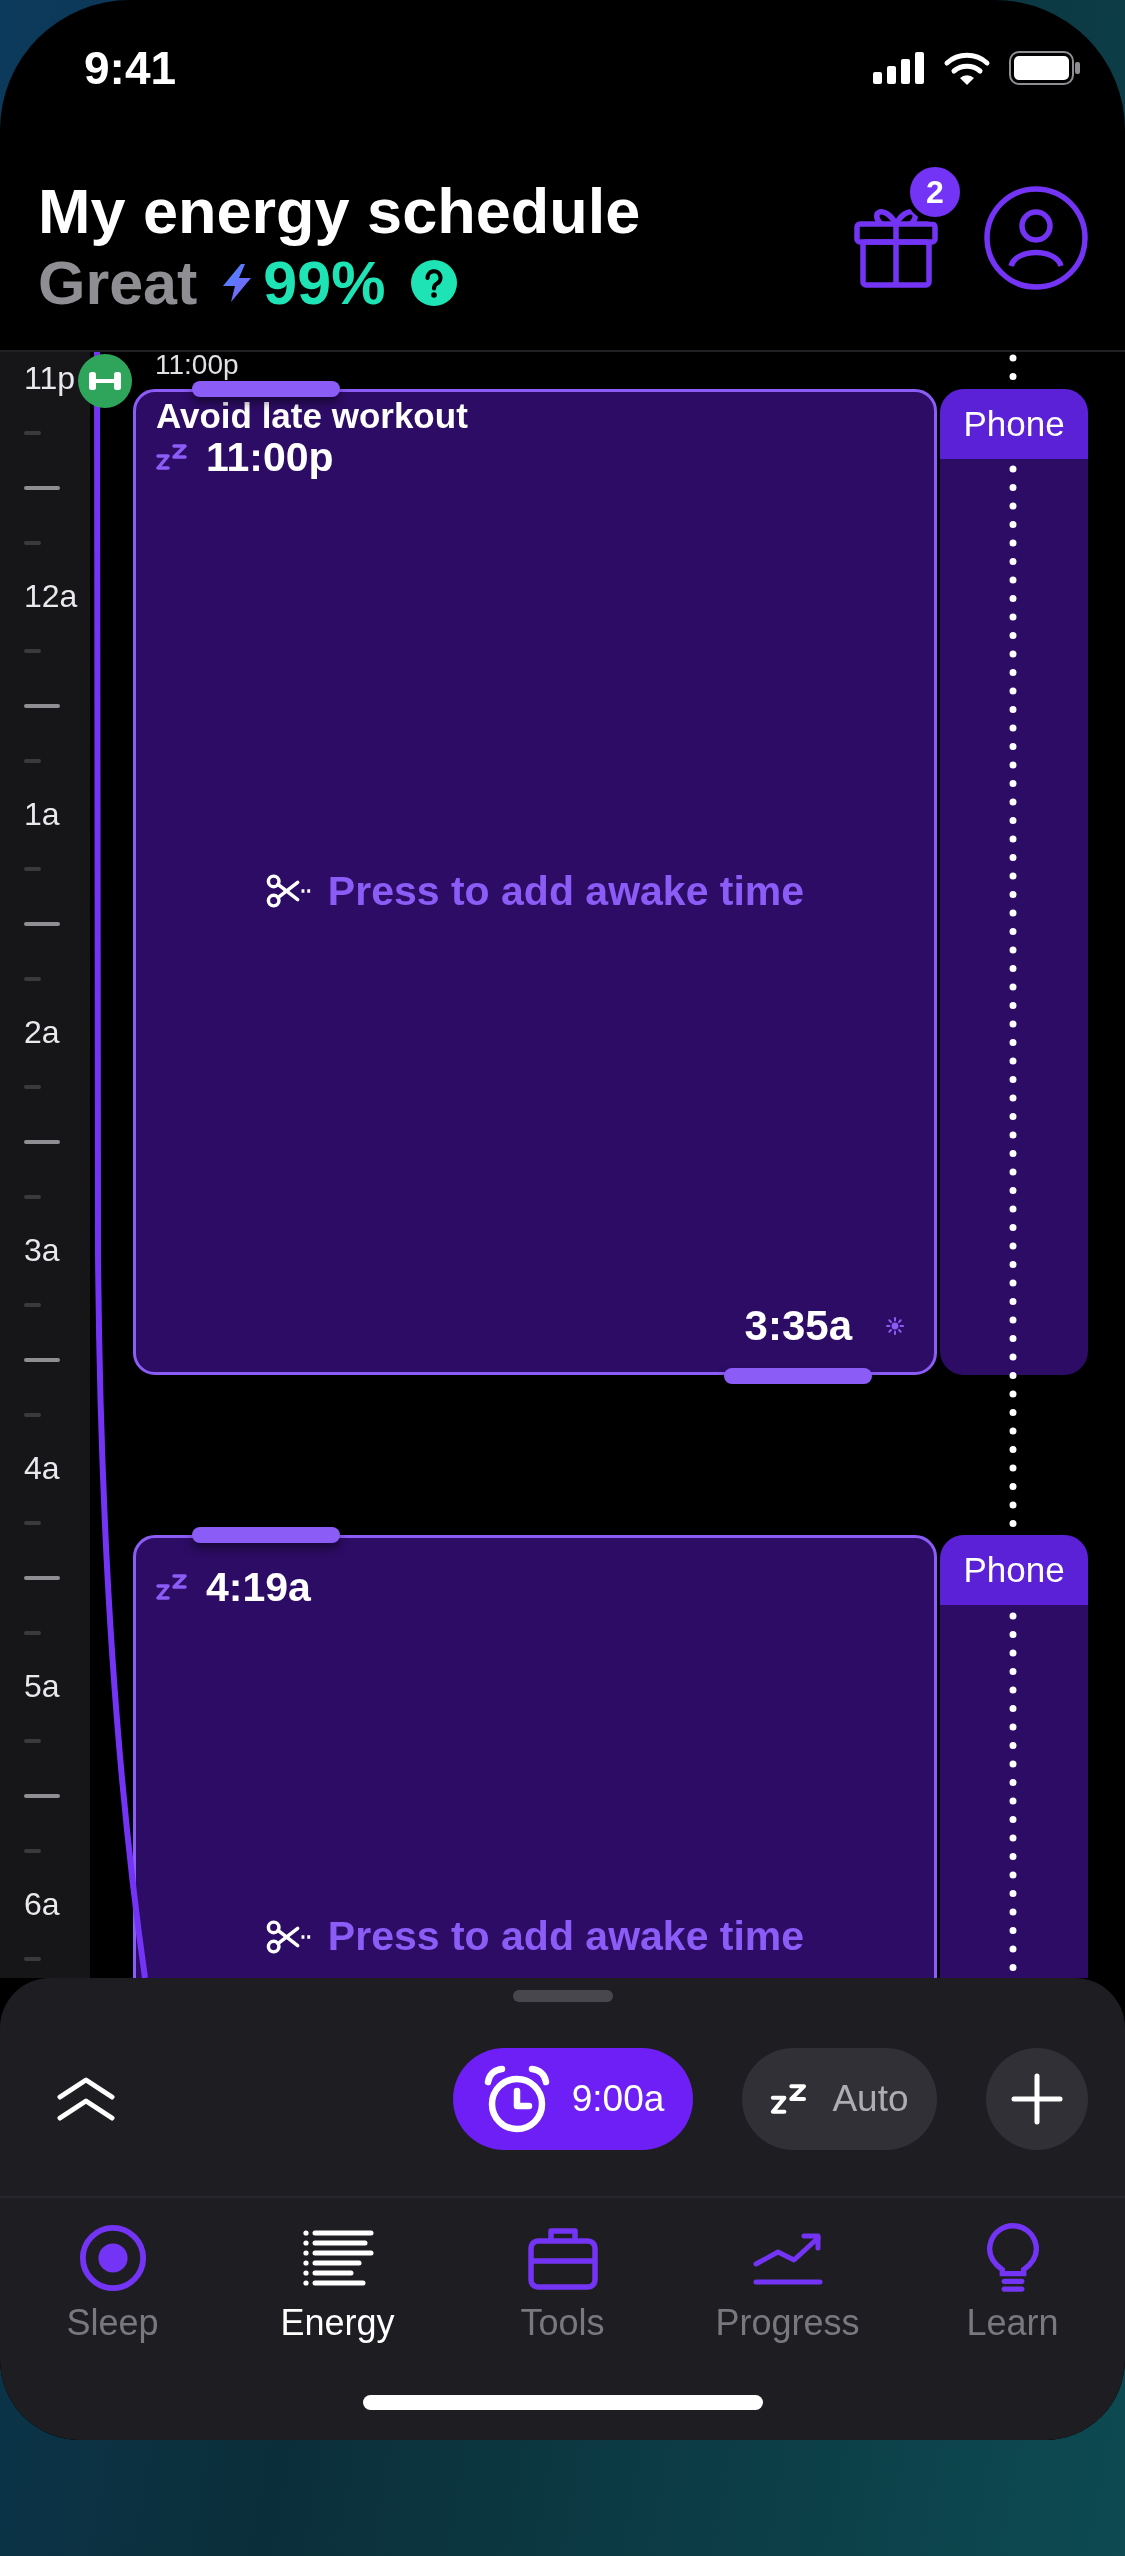  I want to click on profile-icon, so click(1036, 238).